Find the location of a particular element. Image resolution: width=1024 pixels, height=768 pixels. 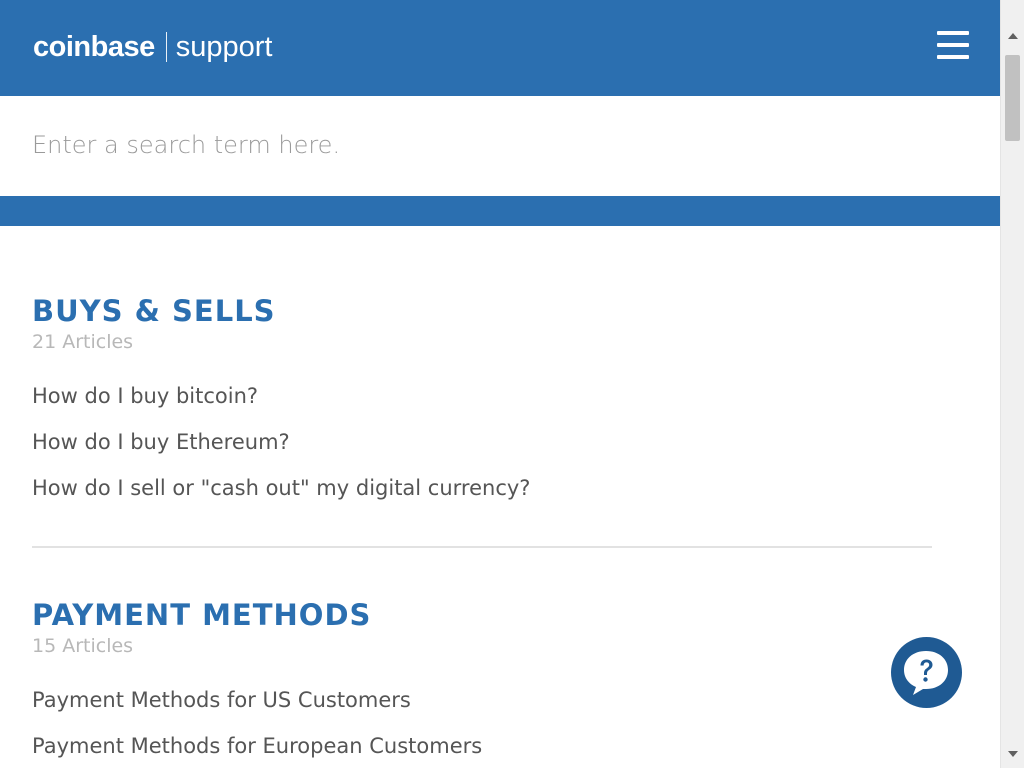

article-link: How do I buy Ethereum? is located at coordinates (482, 442).